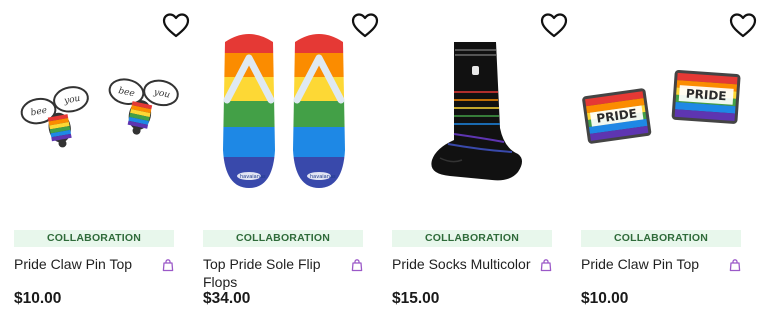 The width and height of the screenshot is (768, 326). What do you see at coordinates (227, 298) in the screenshot?
I see `product-price: $34.00` at bounding box center [227, 298].